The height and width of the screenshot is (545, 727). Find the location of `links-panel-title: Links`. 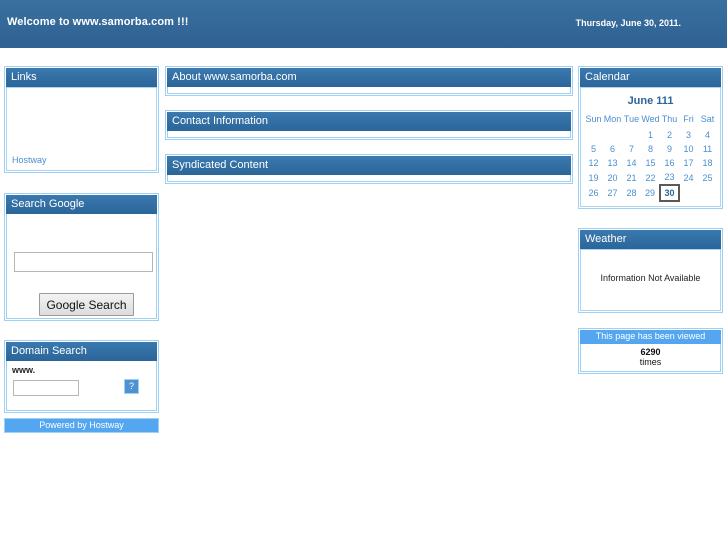

links-panel-title: Links is located at coordinates (81, 77).